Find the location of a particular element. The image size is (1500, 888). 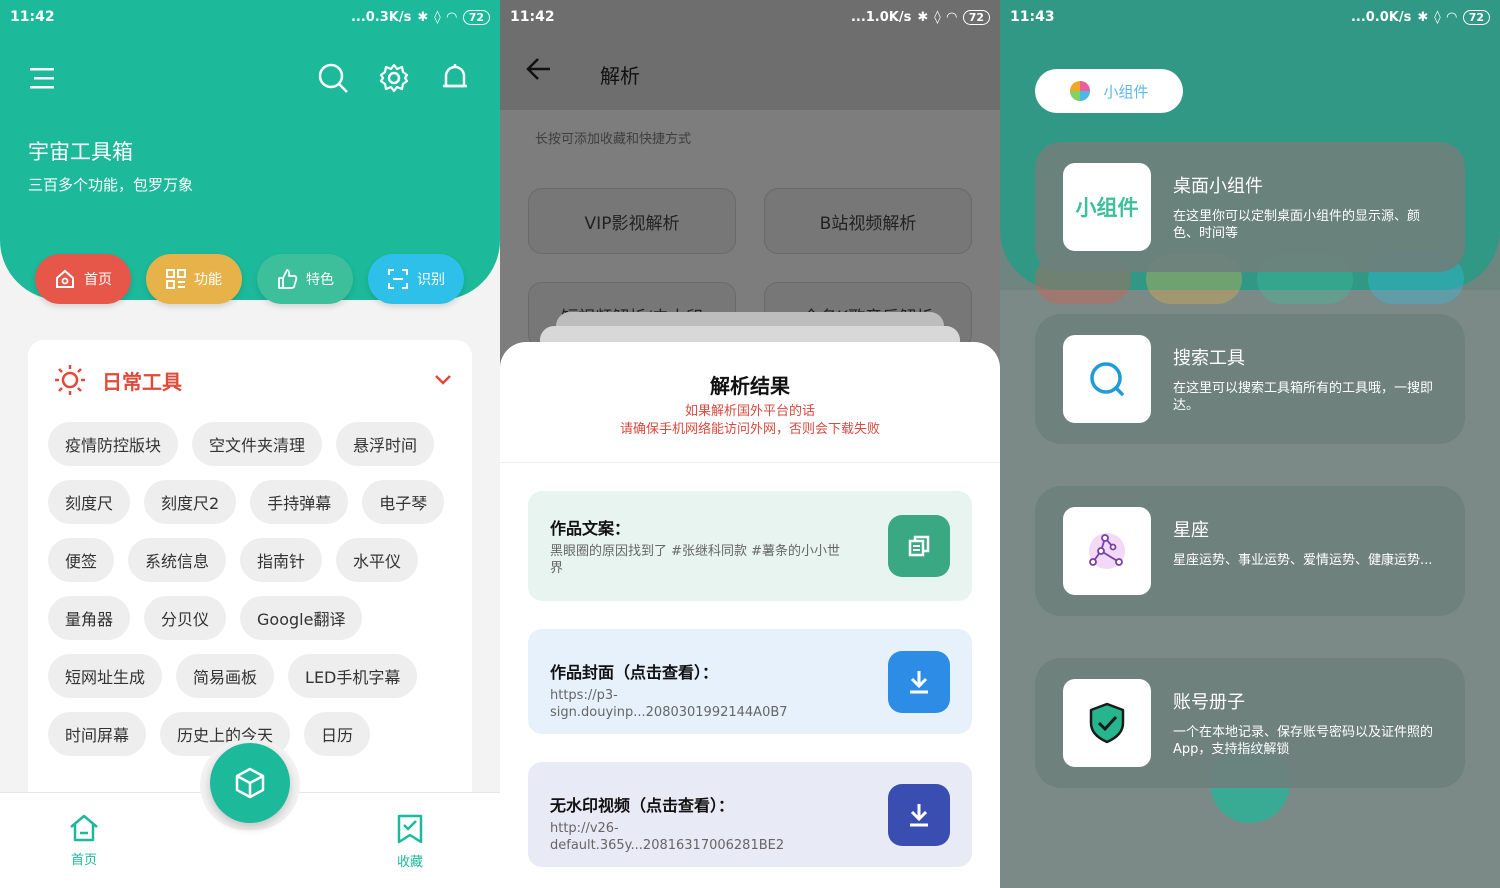

result-caption-card: 作品文案： 黑眼圈的原因找到了 #张继科同款 #薯条的小小世界 is located at coordinates (750, 546).